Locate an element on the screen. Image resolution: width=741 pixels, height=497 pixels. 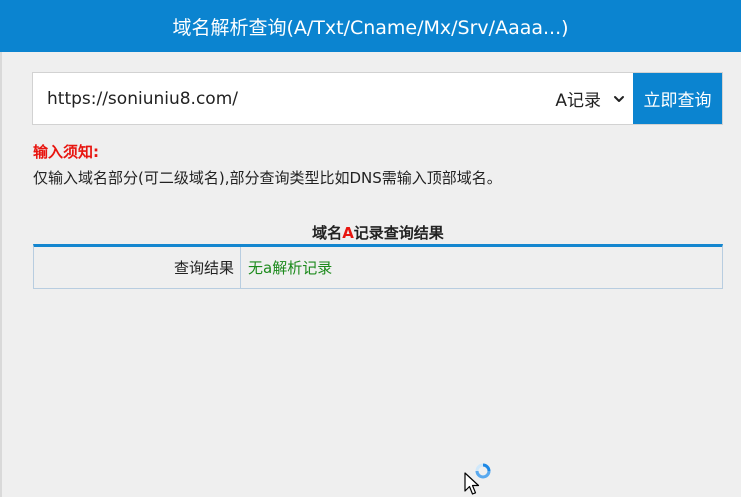
busy-cursor-icon is located at coordinates (477, 479).